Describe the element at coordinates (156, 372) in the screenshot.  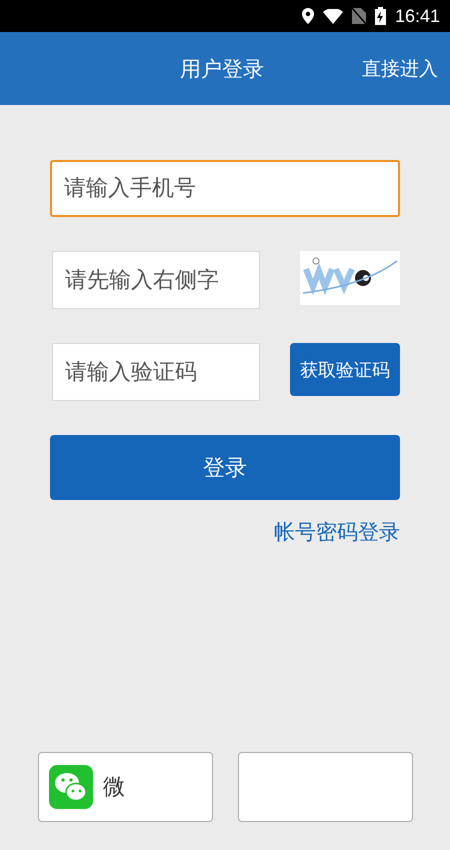
I see `verification-code-field: 请输入验证码` at that location.